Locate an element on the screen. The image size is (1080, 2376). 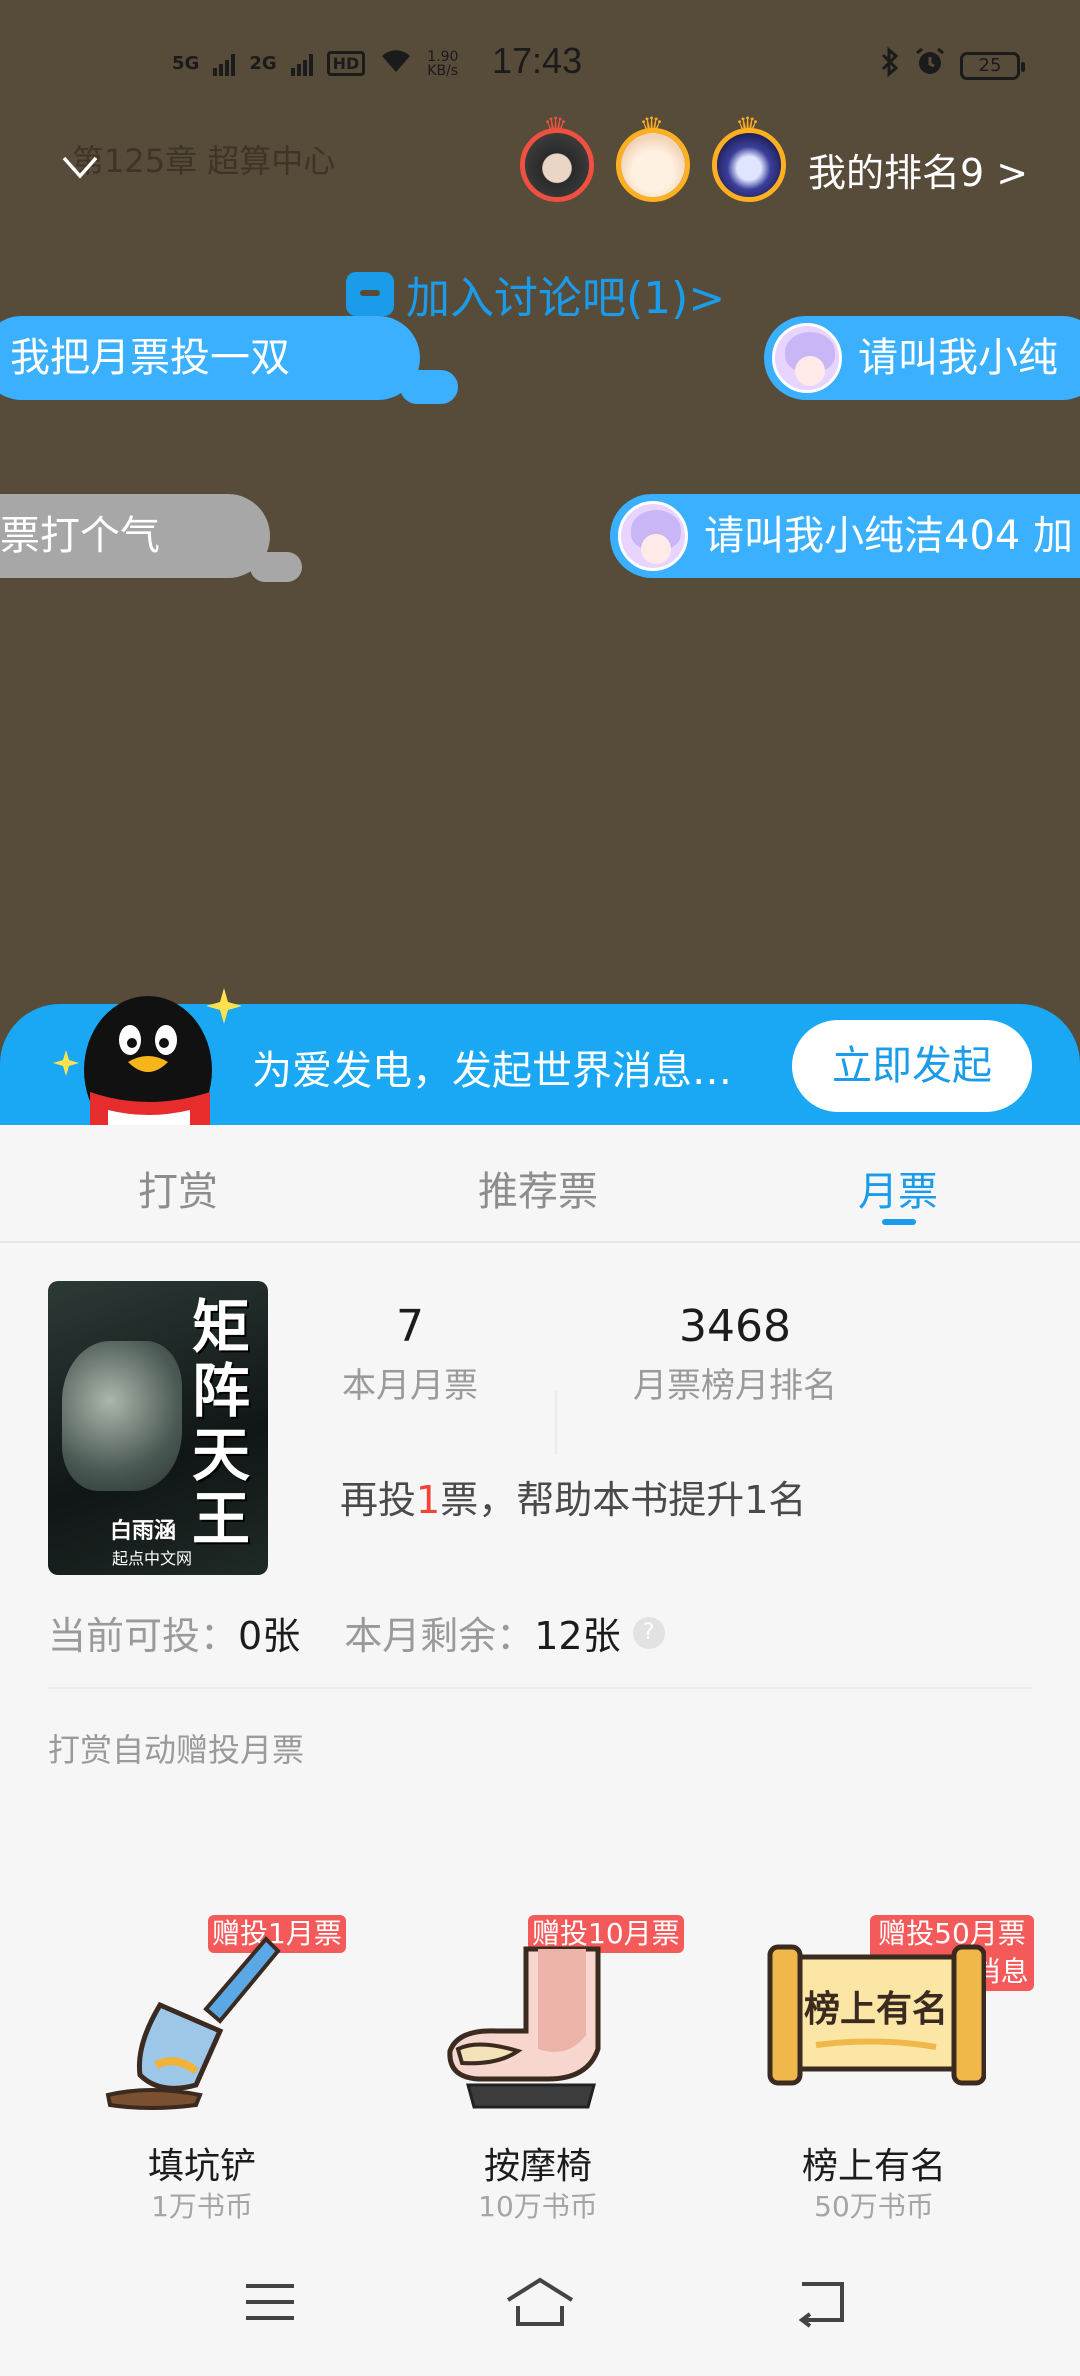
monthly-votes-value: 7 is located at coordinates (410, 1326).